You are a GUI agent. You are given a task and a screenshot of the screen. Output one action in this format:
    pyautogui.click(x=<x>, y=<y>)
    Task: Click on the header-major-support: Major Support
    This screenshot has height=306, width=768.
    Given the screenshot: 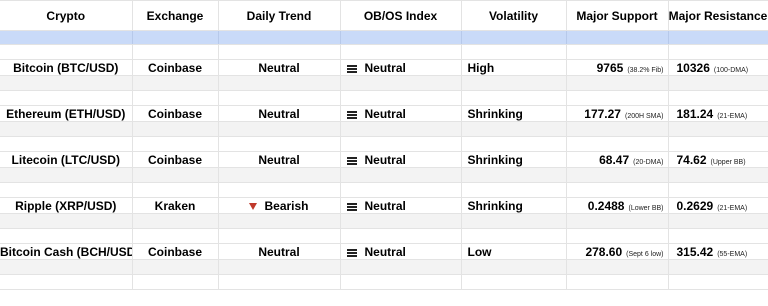 What is the action you would take?
    pyautogui.click(x=617, y=15)
    